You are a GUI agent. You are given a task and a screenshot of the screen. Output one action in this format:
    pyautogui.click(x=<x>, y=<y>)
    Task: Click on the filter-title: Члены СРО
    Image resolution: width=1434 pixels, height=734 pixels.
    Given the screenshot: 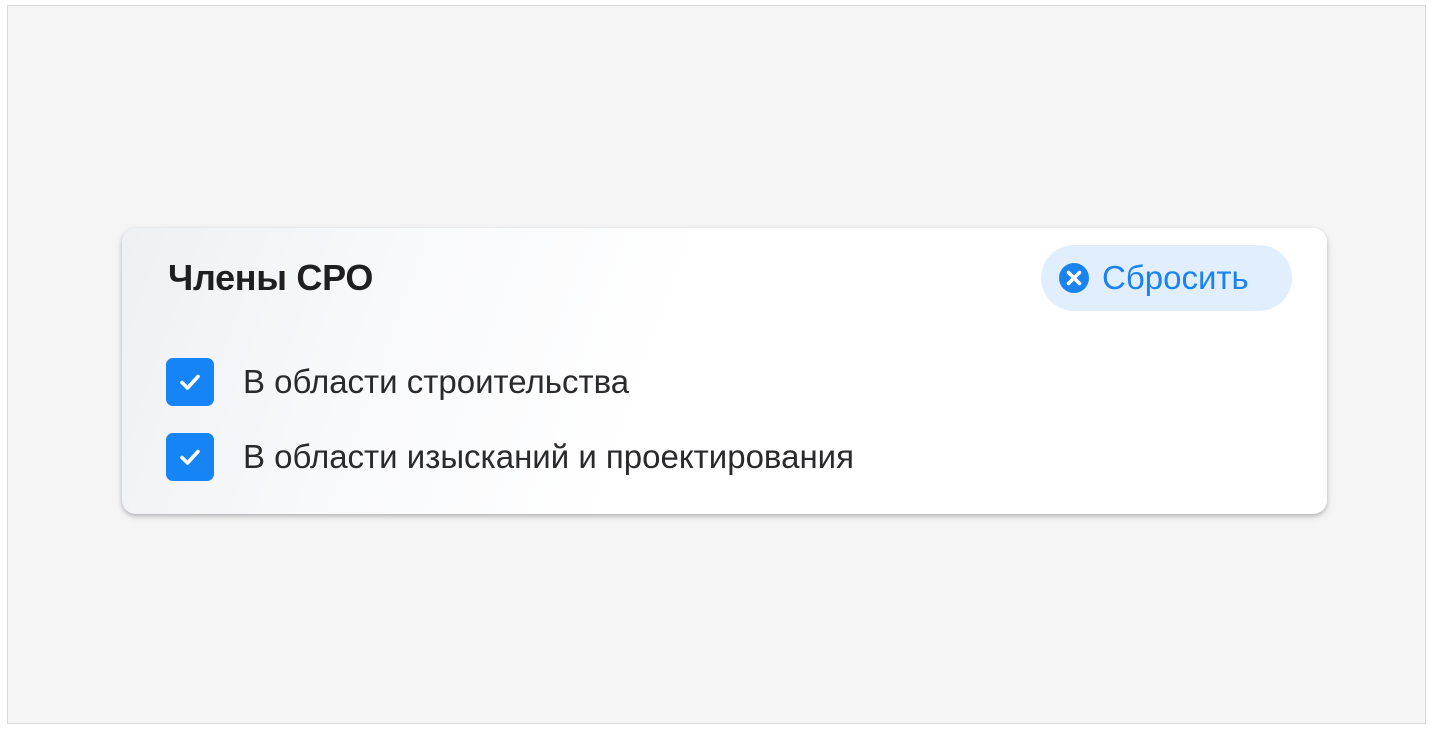 What is the action you would take?
    pyautogui.click(x=271, y=277)
    